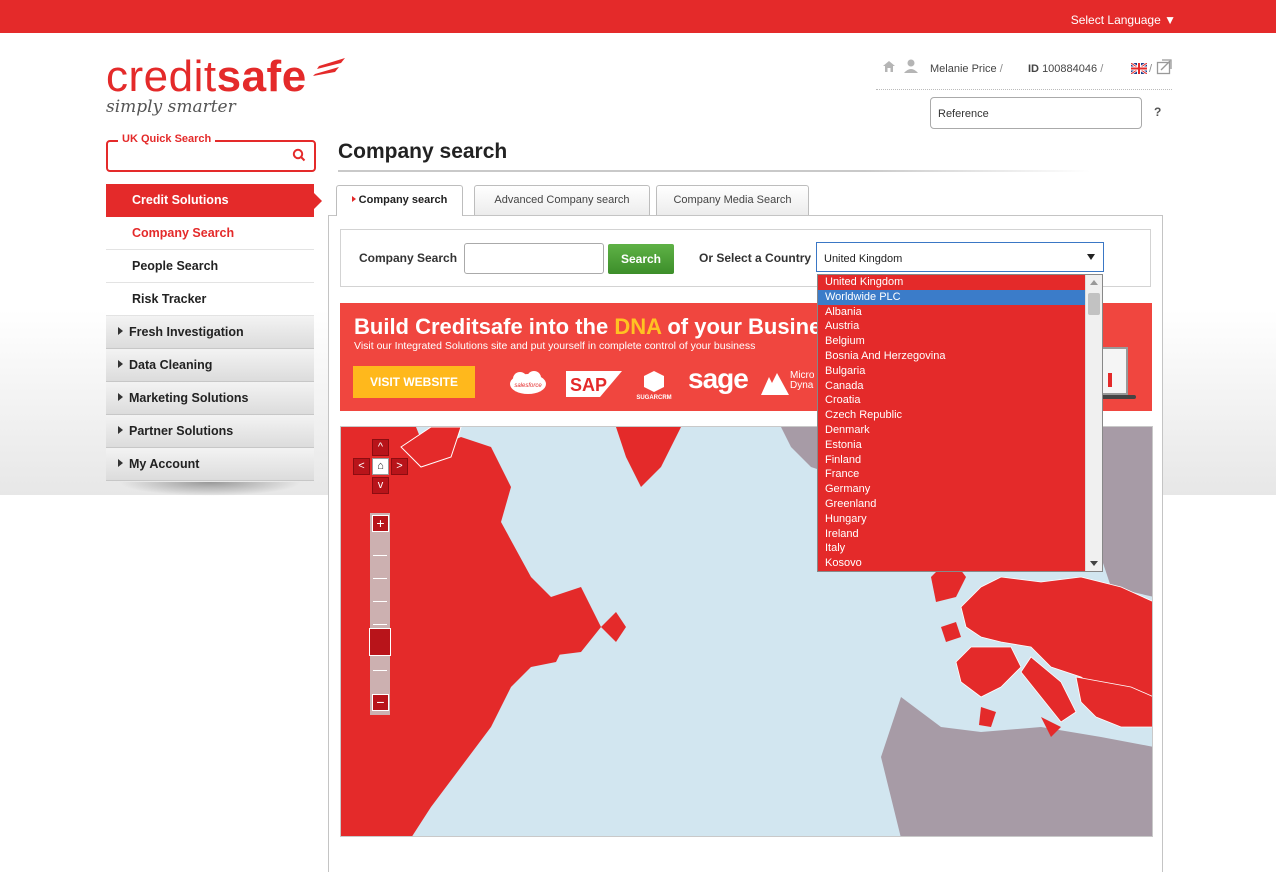  What do you see at coordinates (380, 614) in the screenshot?
I see `zoom-slider-track` at bounding box center [380, 614].